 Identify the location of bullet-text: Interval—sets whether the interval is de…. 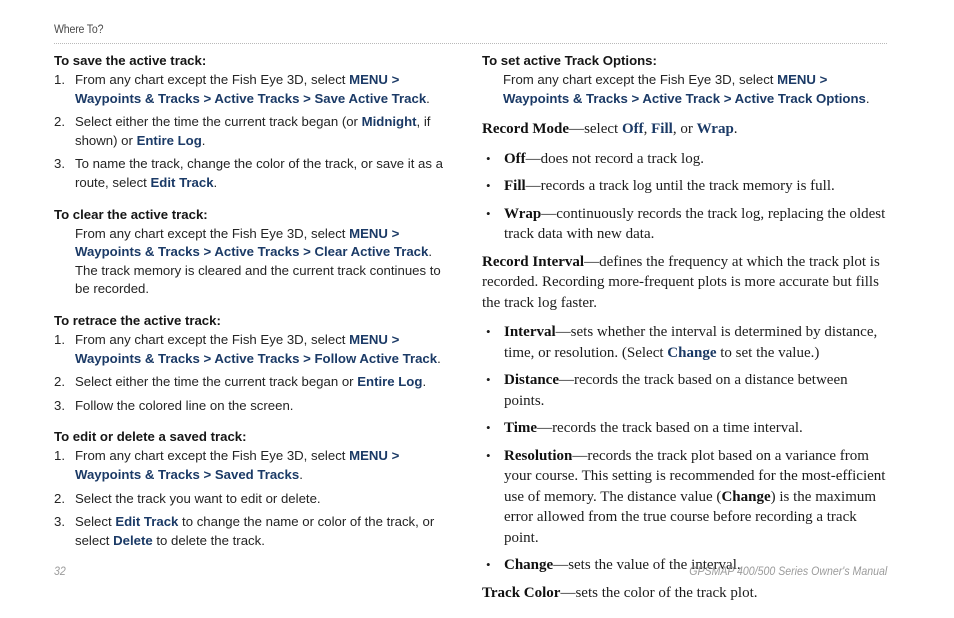
(690, 342).